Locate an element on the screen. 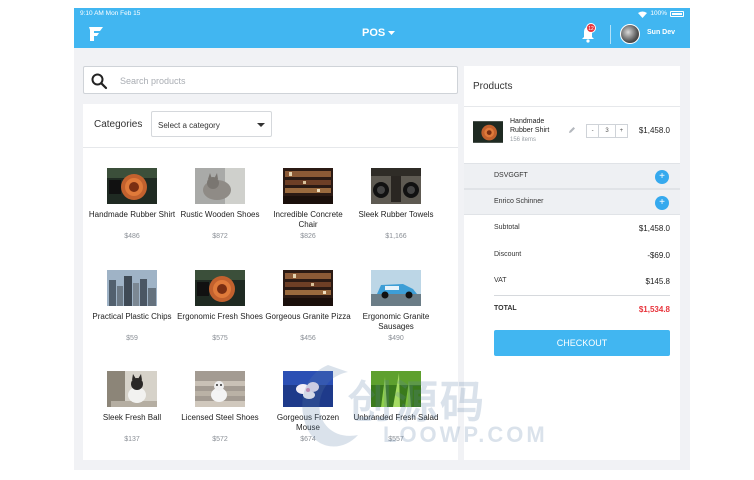 Image resolution: width=754 pixels, height=480 pixels. cat-stairs-image is located at coordinates (220, 389).